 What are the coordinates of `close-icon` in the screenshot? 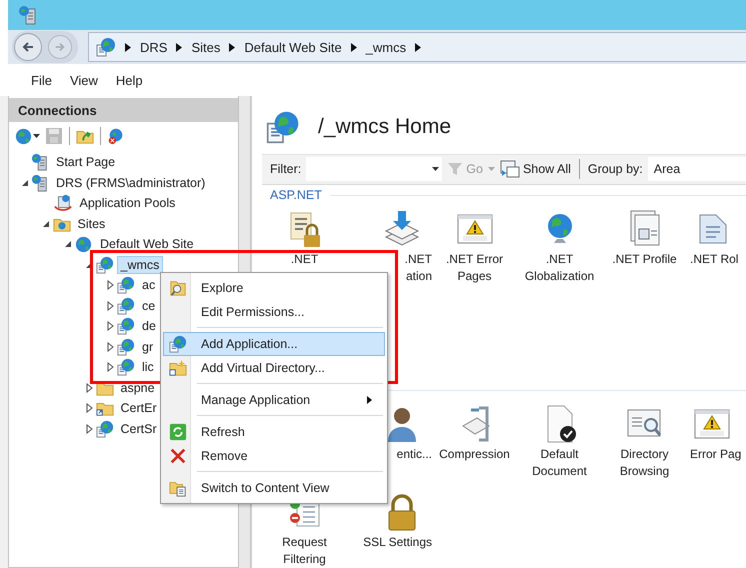 It's located at (178, 456).